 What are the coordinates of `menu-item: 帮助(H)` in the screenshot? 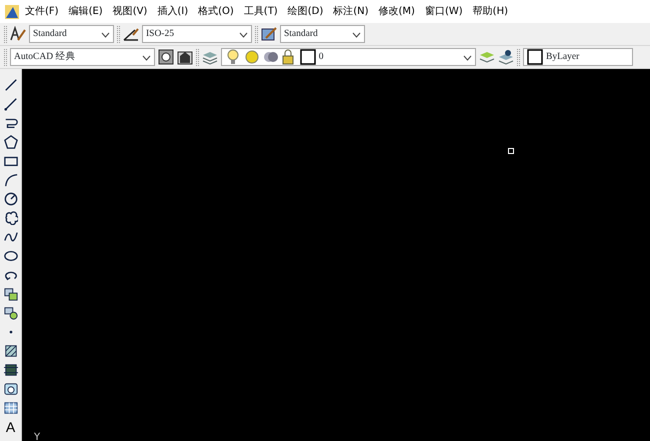 It's located at (490, 11).